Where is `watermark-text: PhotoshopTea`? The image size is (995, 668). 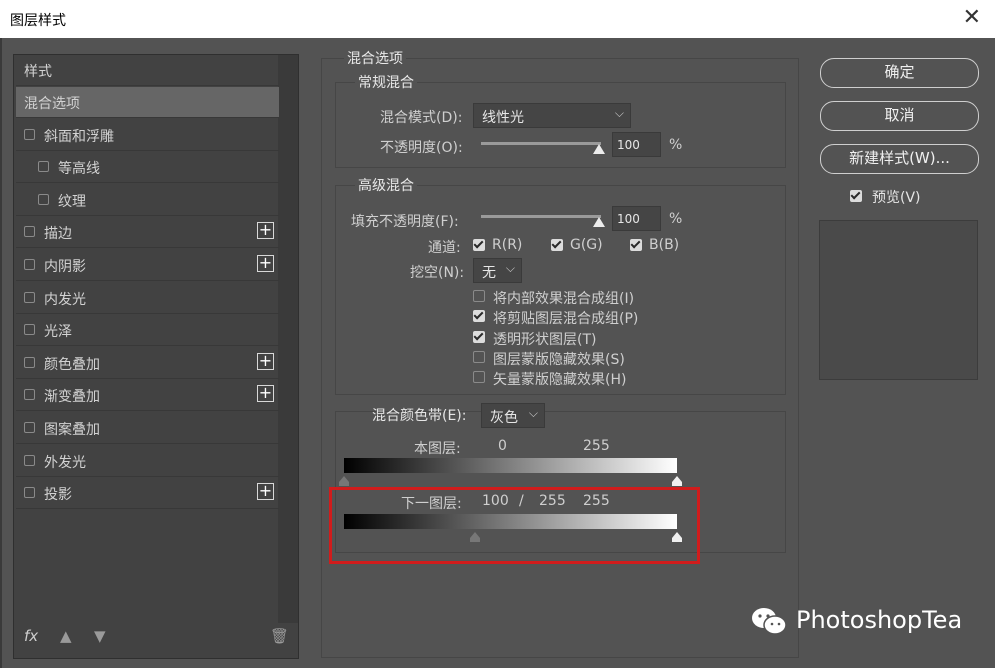
watermark-text: PhotoshopTea is located at coordinates (879, 620).